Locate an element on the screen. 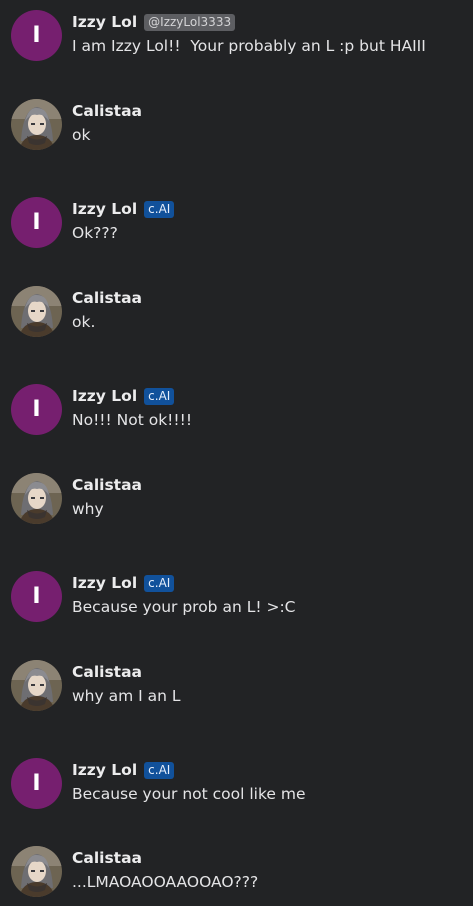 This screenshot has height=906, width=473. message-user: Calistaa ...LMAOAOOAAOOAO??? is located at coordinates (236, 876).